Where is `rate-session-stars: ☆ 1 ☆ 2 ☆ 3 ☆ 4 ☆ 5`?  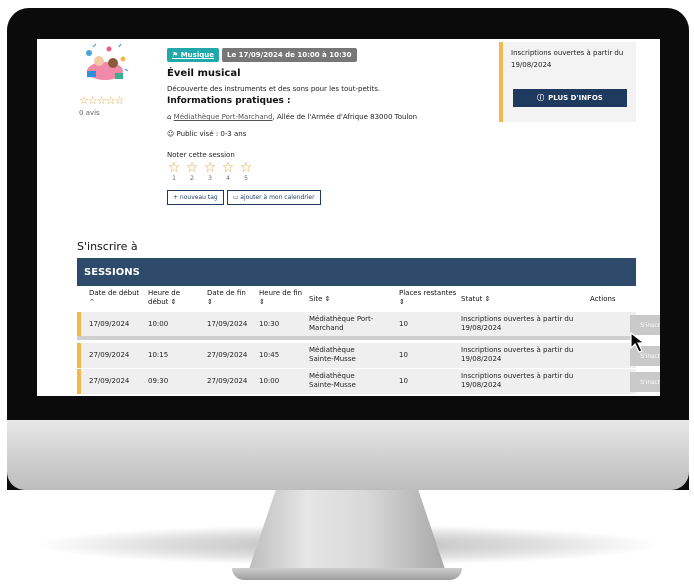
rate-session-stars: ☆ 1 ☆ 2 ☆ 3 ☆ 4 ☆ 5 is located at coordinates (210, 172).